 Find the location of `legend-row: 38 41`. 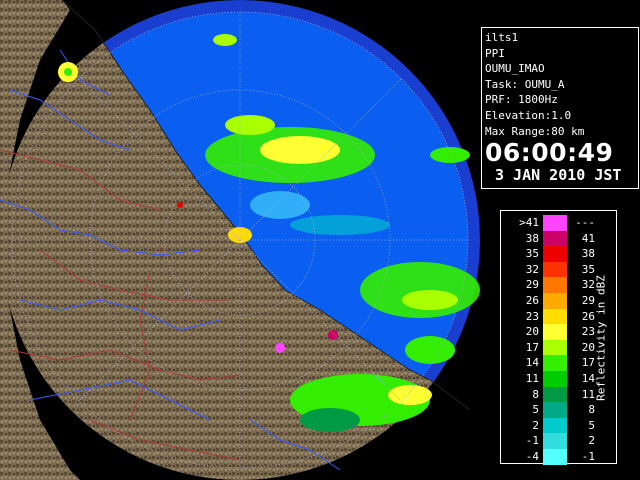

legend-row: 38 41 is located at coordinates (558, 238).